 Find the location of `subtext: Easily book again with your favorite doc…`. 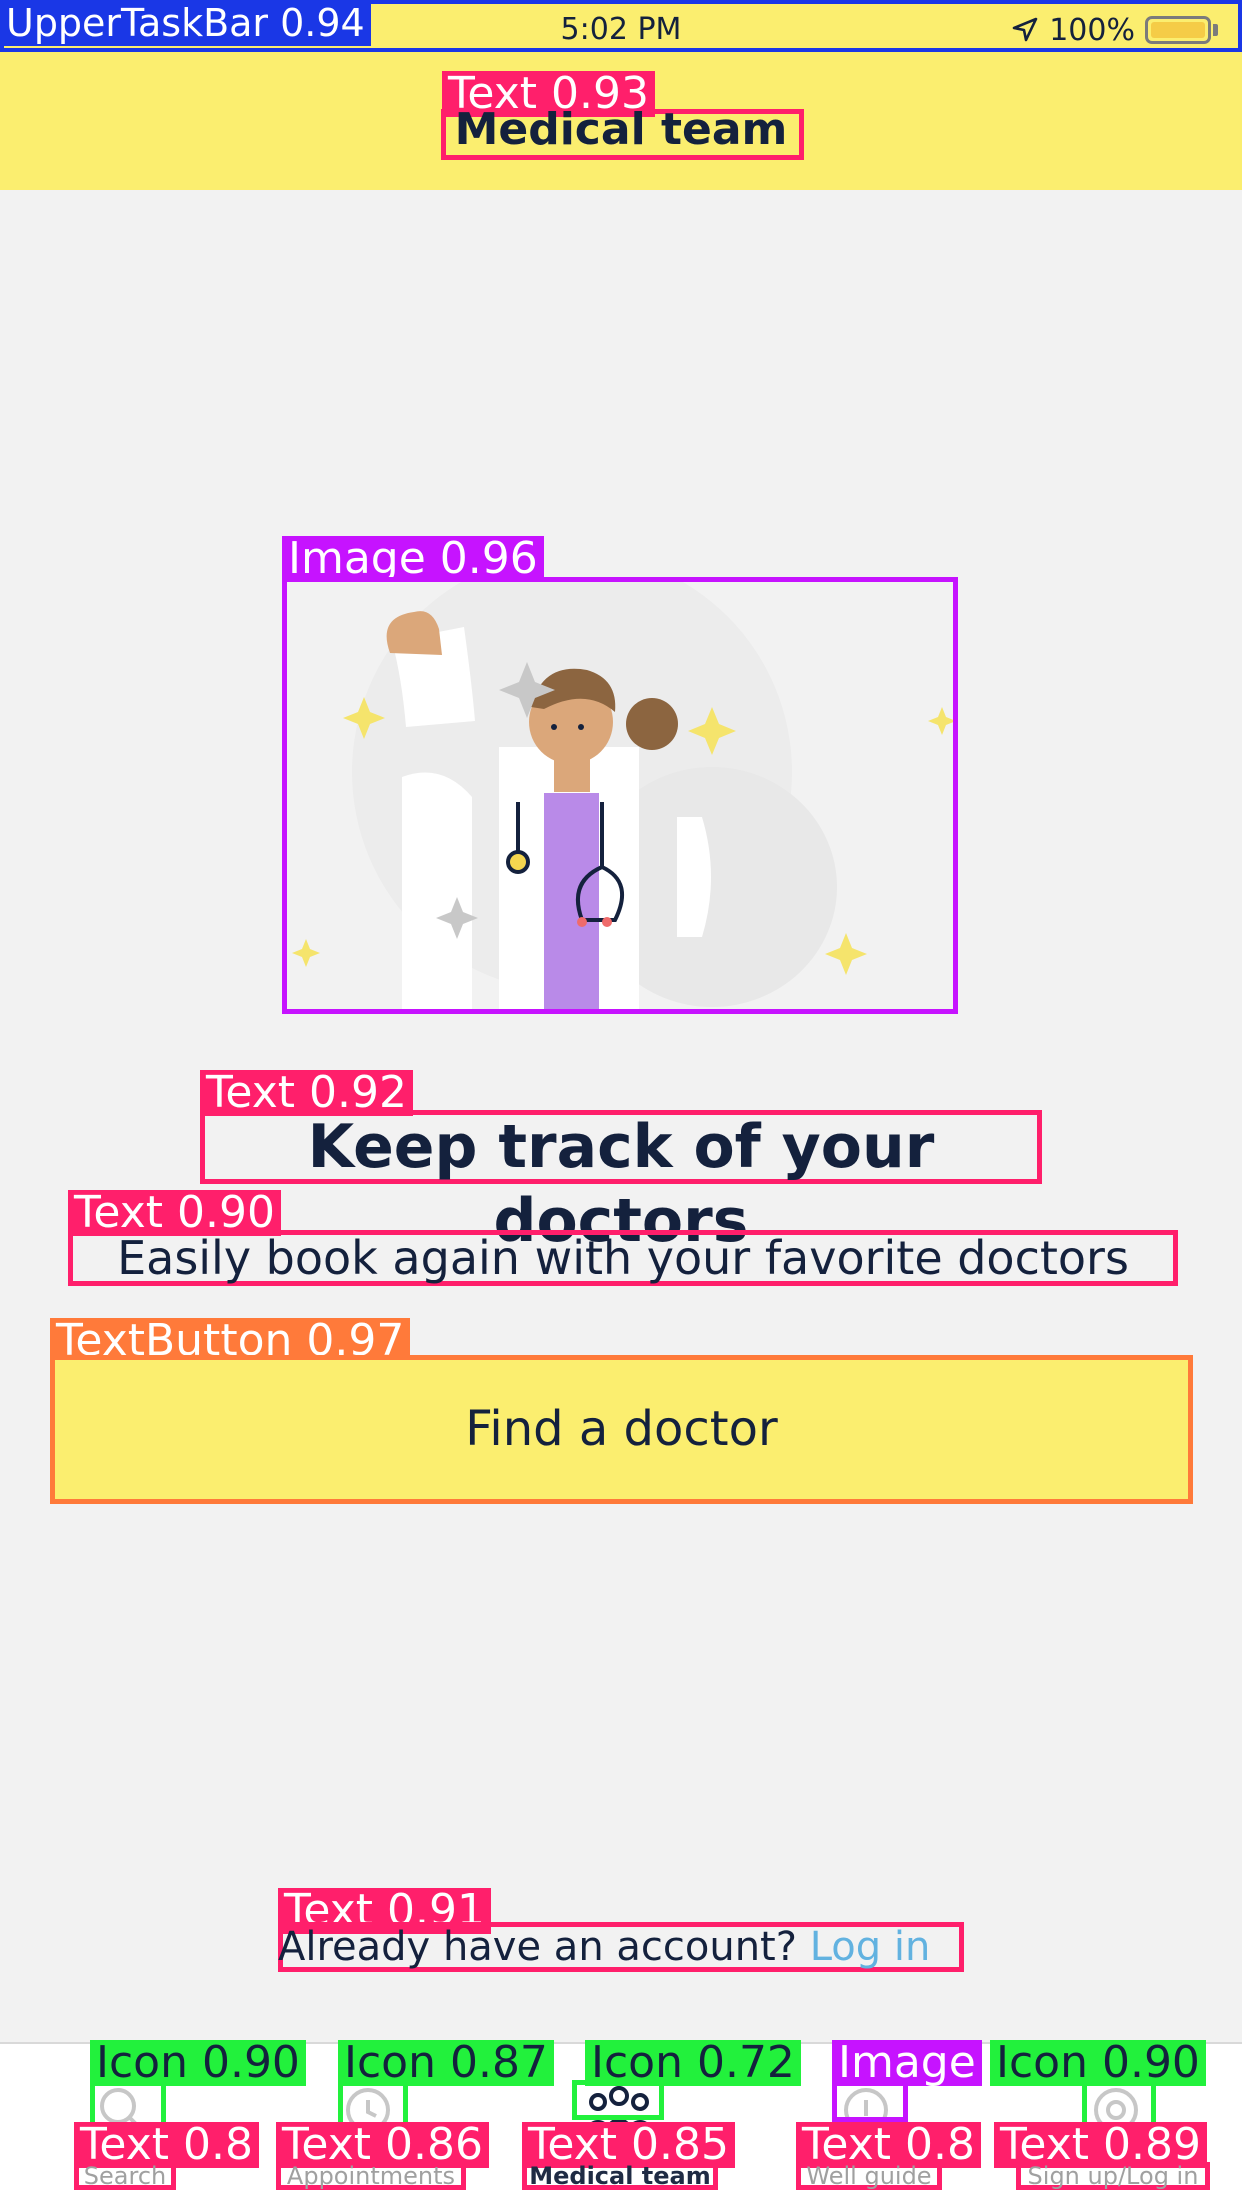

subtext: Easily book again with your favorite doc… is located at coordinates (623, 1258).